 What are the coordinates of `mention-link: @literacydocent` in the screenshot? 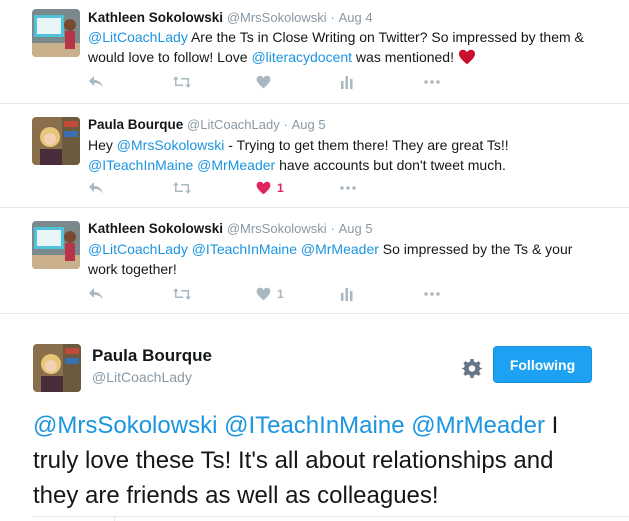 It's located at (301, 57).